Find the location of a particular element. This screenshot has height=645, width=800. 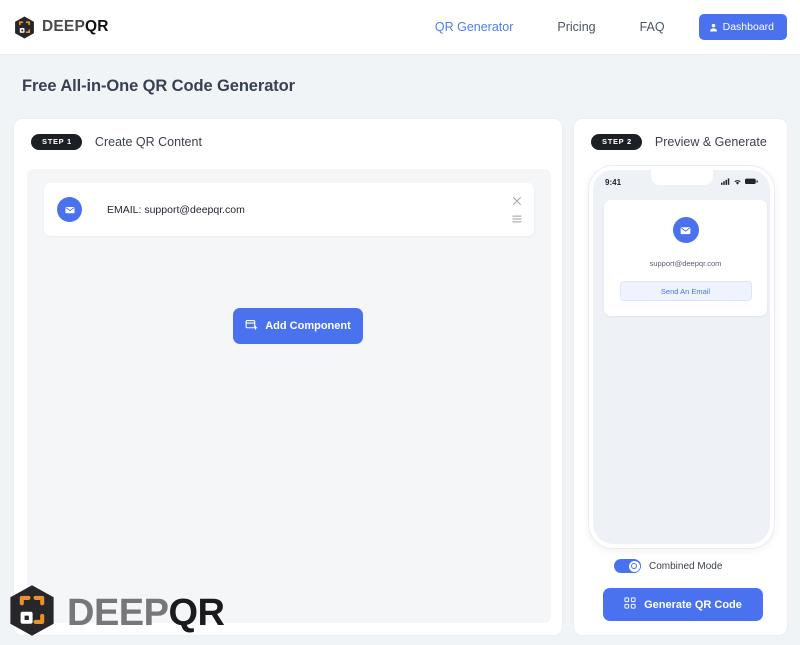

brand-deep-text: DEEP is located at coordinates (64, 27).